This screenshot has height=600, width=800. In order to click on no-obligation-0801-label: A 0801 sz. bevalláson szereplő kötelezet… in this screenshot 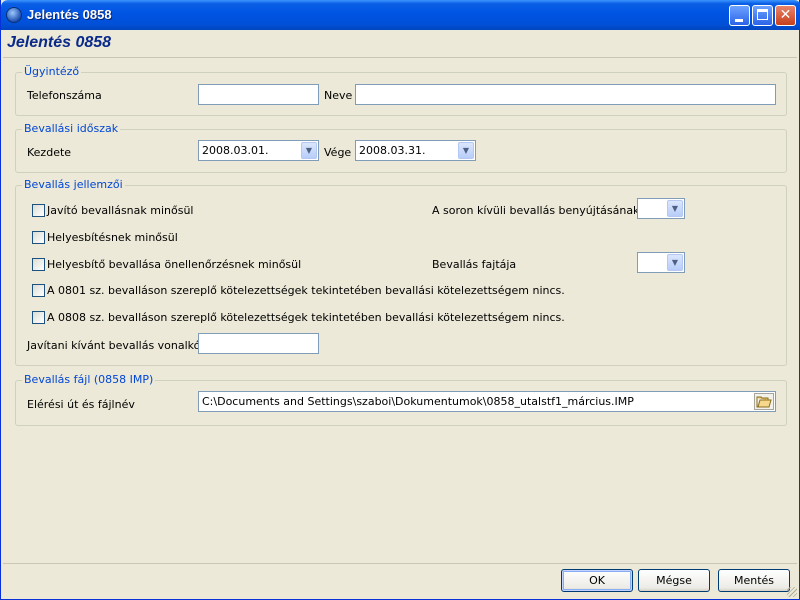, I will do `click(306, 290)`.